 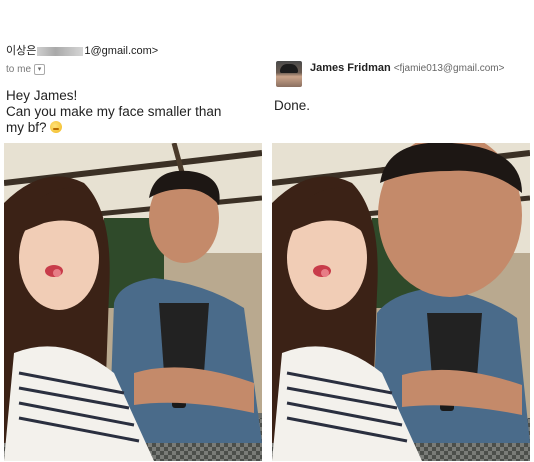 What do you see at coordinates (289, 74) in the screenshot?
I see `avatar` at bounding box center [289, 74].